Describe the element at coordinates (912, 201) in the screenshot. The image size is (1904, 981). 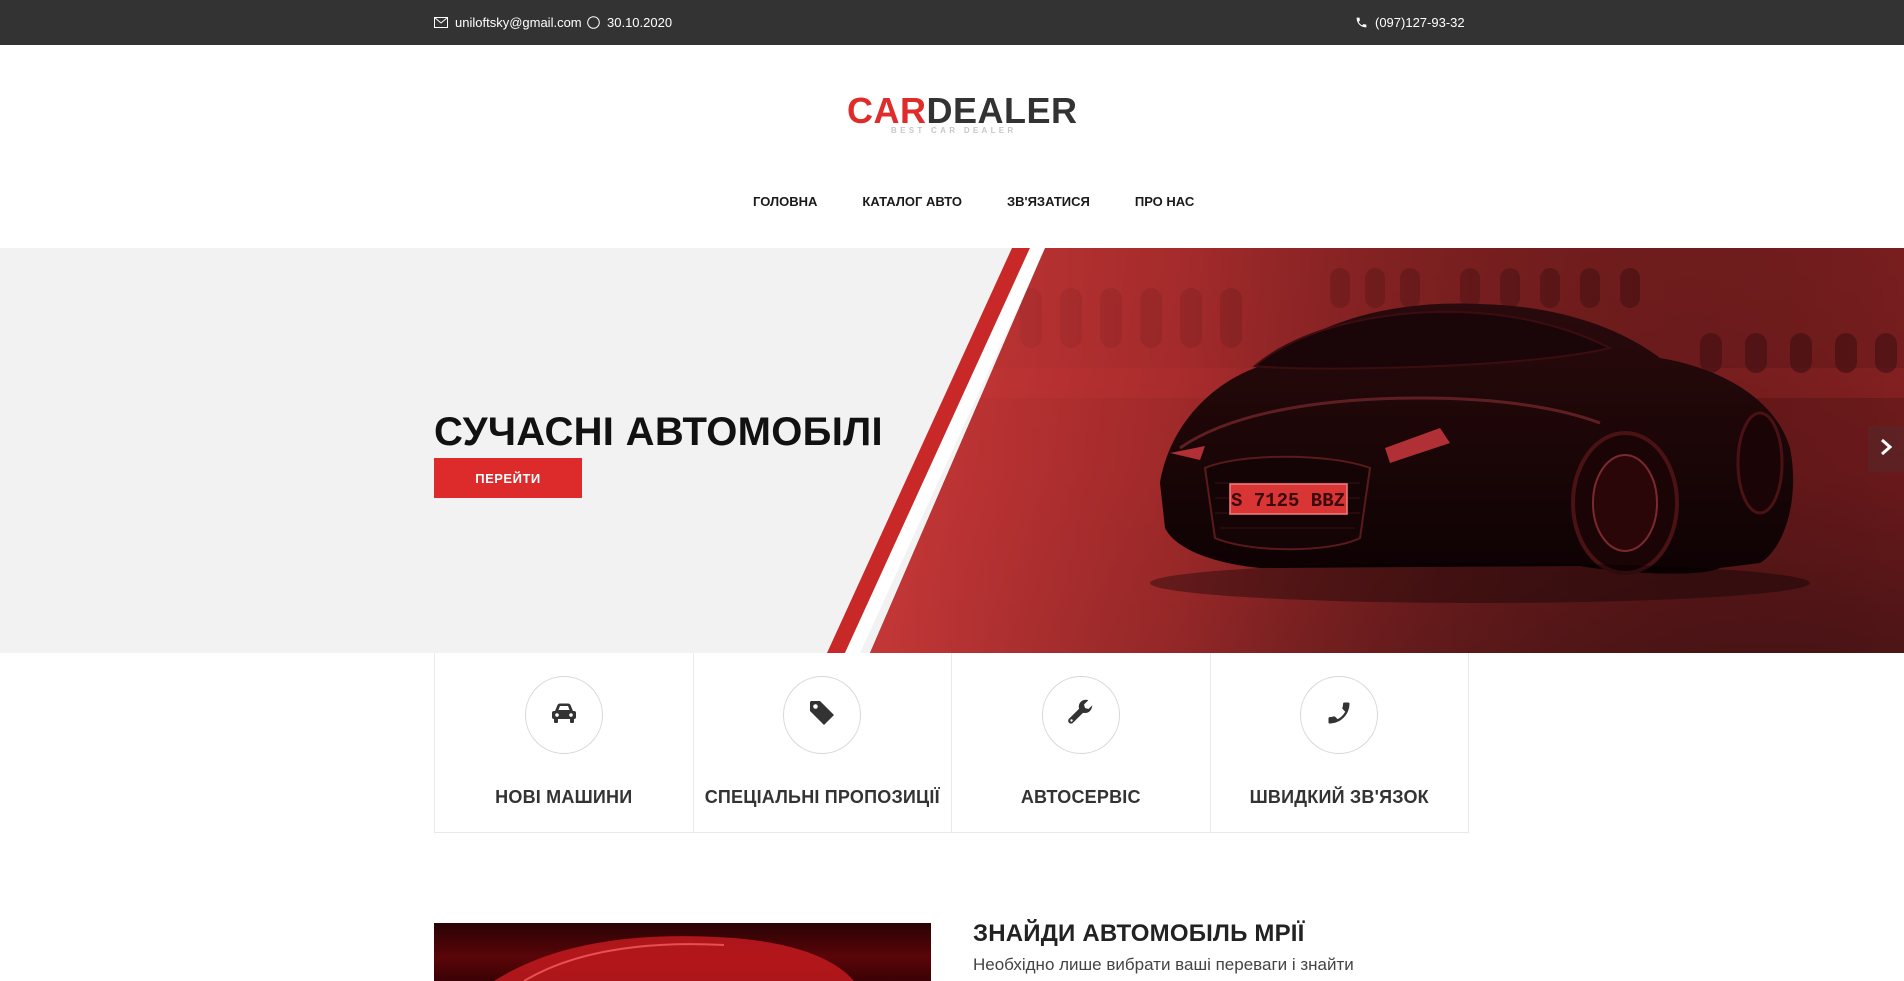
I see `nav-item-catalog: КАТАЛОГ АВТО` at that location.